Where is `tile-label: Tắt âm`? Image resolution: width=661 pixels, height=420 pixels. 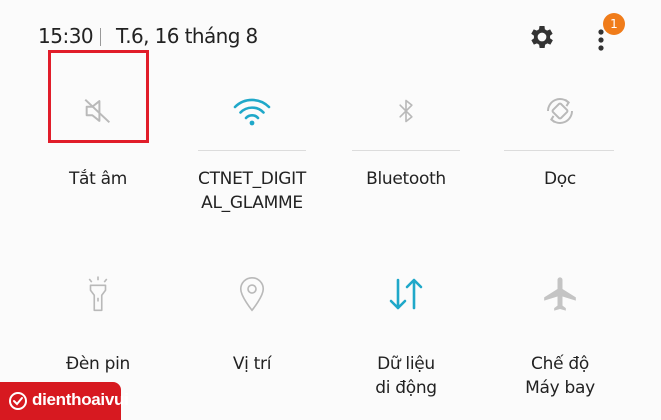 tile-label: Tắt âm is located at coordinates (98, 179).